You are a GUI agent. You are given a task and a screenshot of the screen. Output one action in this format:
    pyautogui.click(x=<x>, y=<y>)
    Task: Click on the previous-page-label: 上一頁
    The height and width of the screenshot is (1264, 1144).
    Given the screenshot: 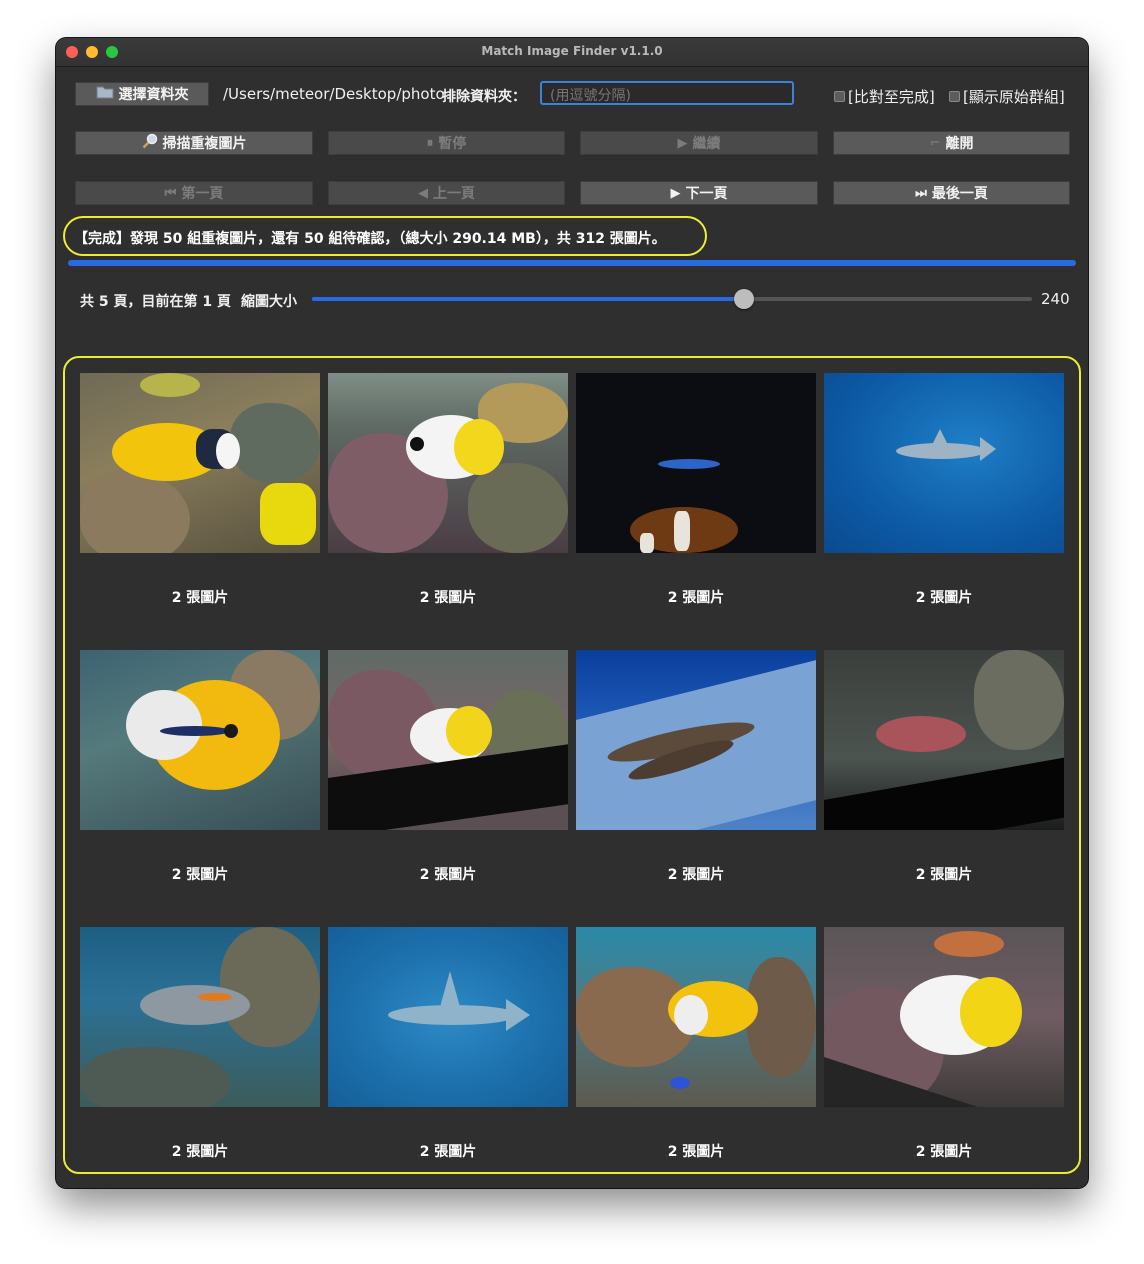 What is the action you would take?
    pyautogui.click(x=454, y=194)
    